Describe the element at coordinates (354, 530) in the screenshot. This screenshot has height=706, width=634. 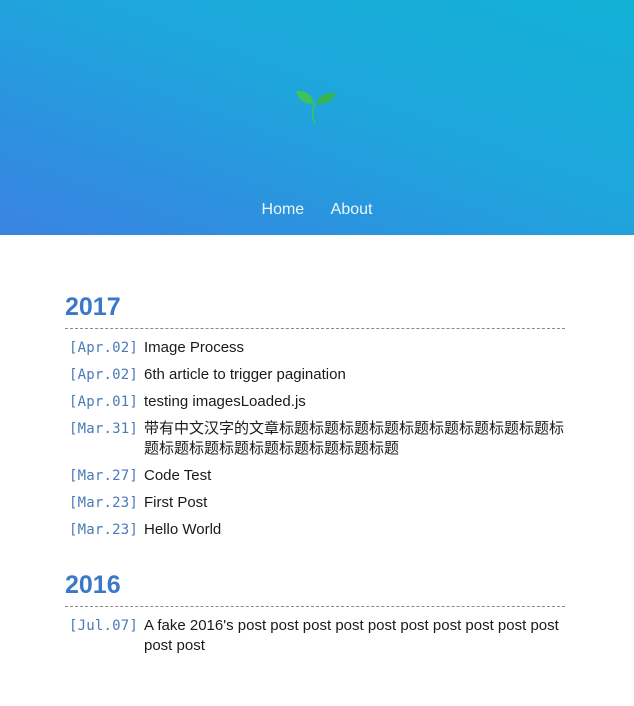
I see `post-title-link: Hello World` at that location.